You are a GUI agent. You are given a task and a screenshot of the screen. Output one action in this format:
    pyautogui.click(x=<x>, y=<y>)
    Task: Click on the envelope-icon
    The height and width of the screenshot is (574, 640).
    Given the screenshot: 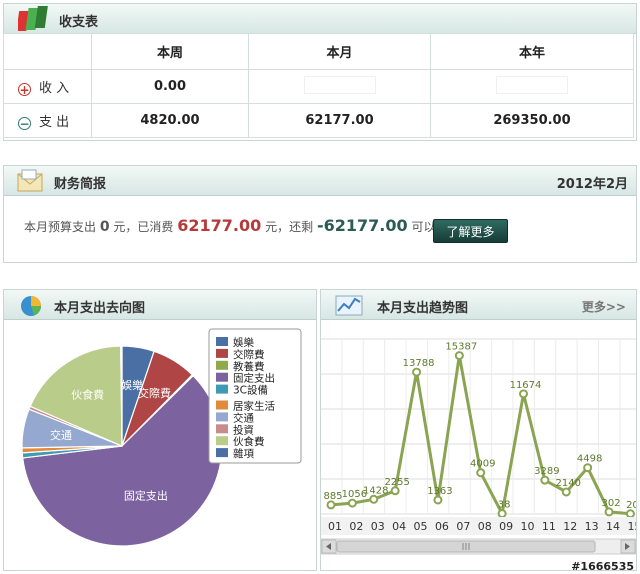 What is the action you would take?
    pyautogui.click(x=30, y=180)
    